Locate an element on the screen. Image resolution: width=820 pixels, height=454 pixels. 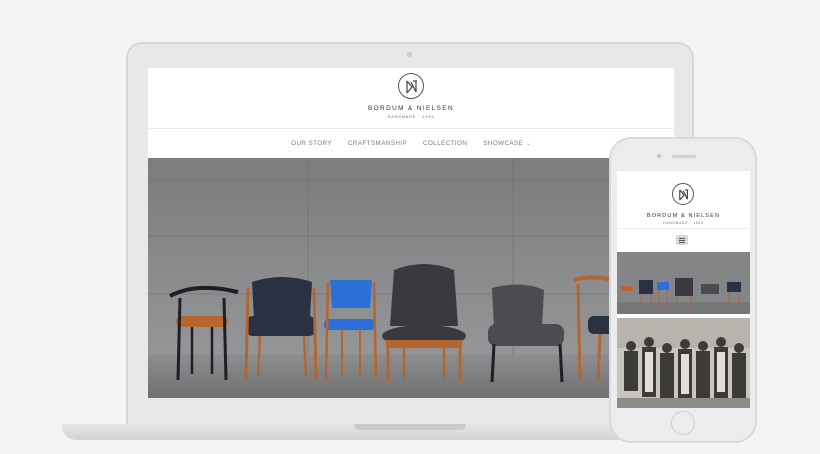
nav-item-label: COLLECTION is located at coordinates (445, 143).